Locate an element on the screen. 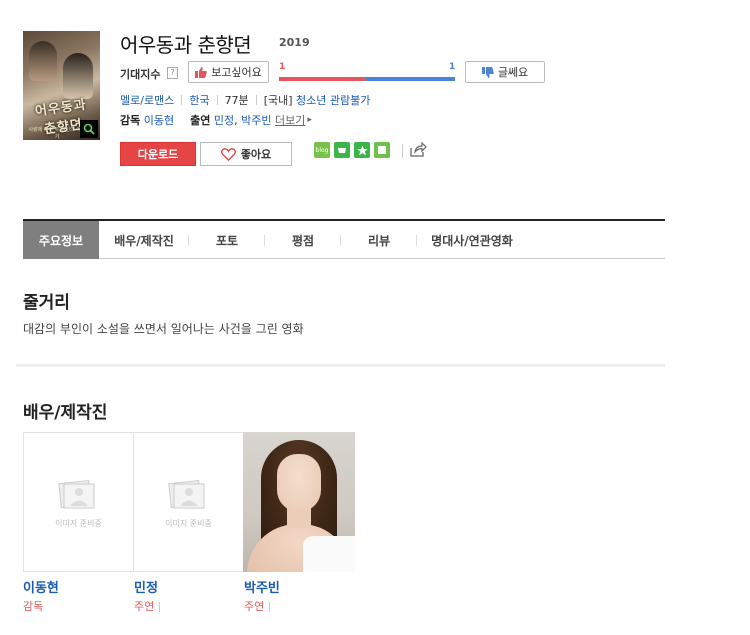 Image resolution: width=750 pixels, height=635 pixels. rating-prefix: [국내] is located at coordinates (278, 100).